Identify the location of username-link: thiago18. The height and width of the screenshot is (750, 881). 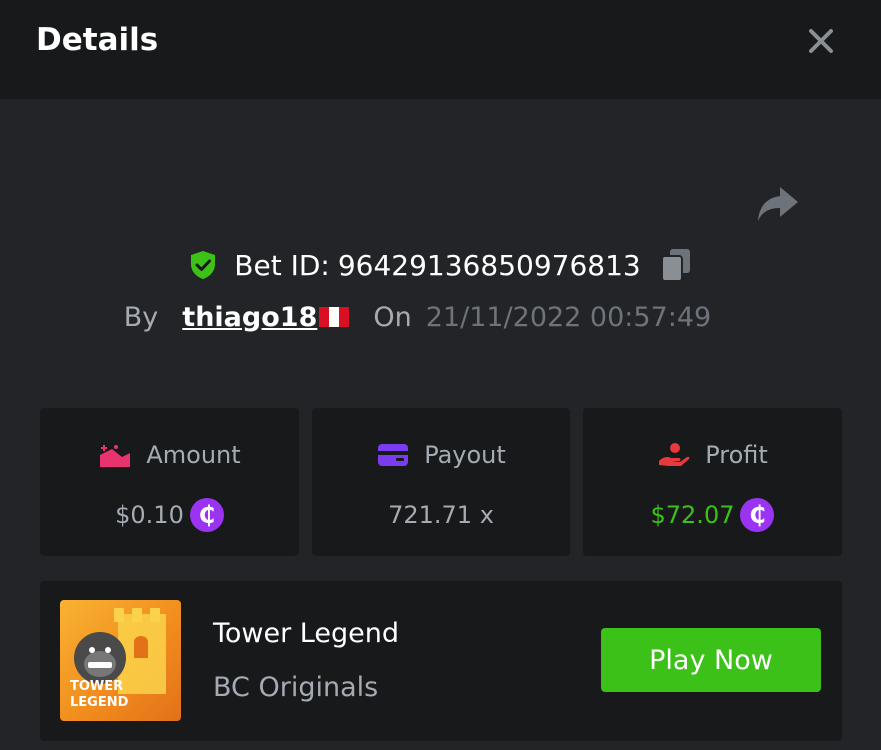
(266, 317).